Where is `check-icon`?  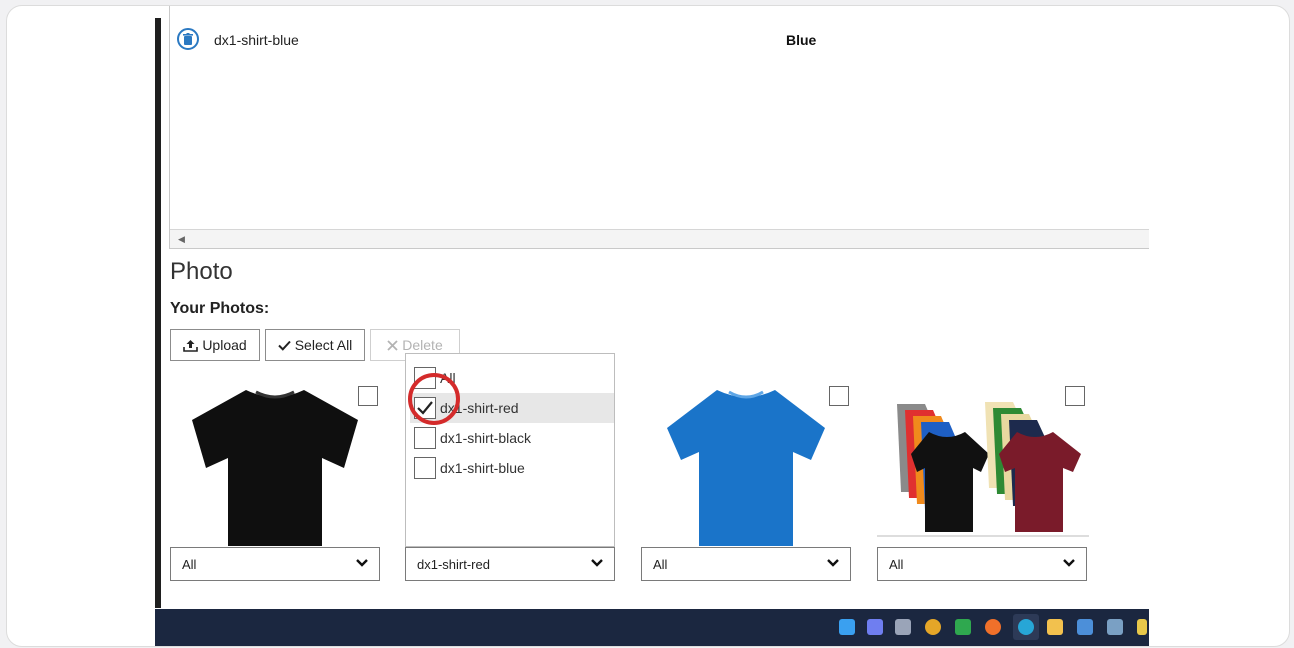
check-icon is located at coordinates (284, 345).